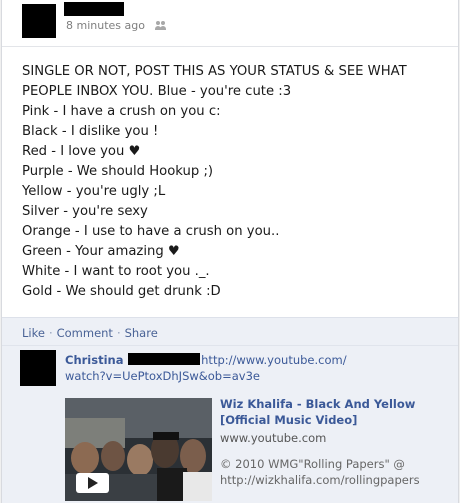  What do you see at coordinates (273, 360) in the screenshot?
I see `comment-url: http://www.youtube.com/` at bounding box center [273, 360].